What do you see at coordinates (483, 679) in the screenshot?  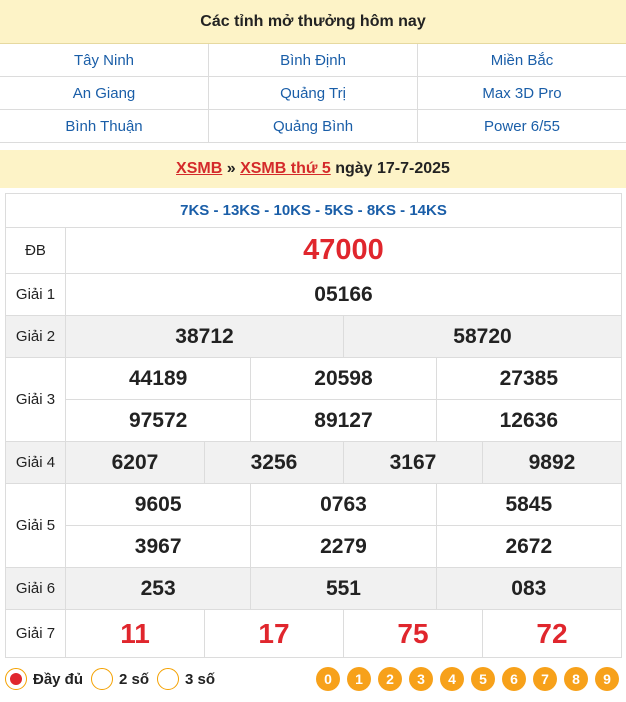 I see `digit-button-5: 5` at bounding box center [483, 679].